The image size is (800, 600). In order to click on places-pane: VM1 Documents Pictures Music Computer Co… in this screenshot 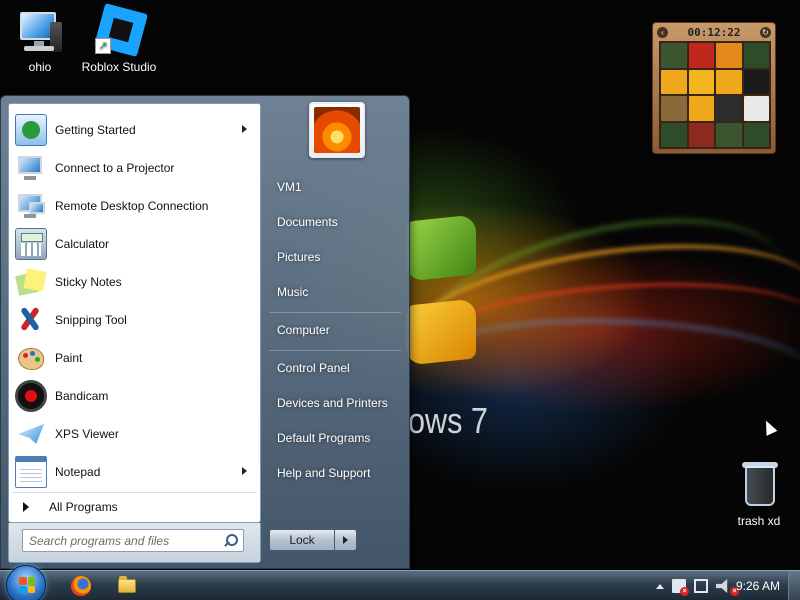, I will do `click(336, 333)`.